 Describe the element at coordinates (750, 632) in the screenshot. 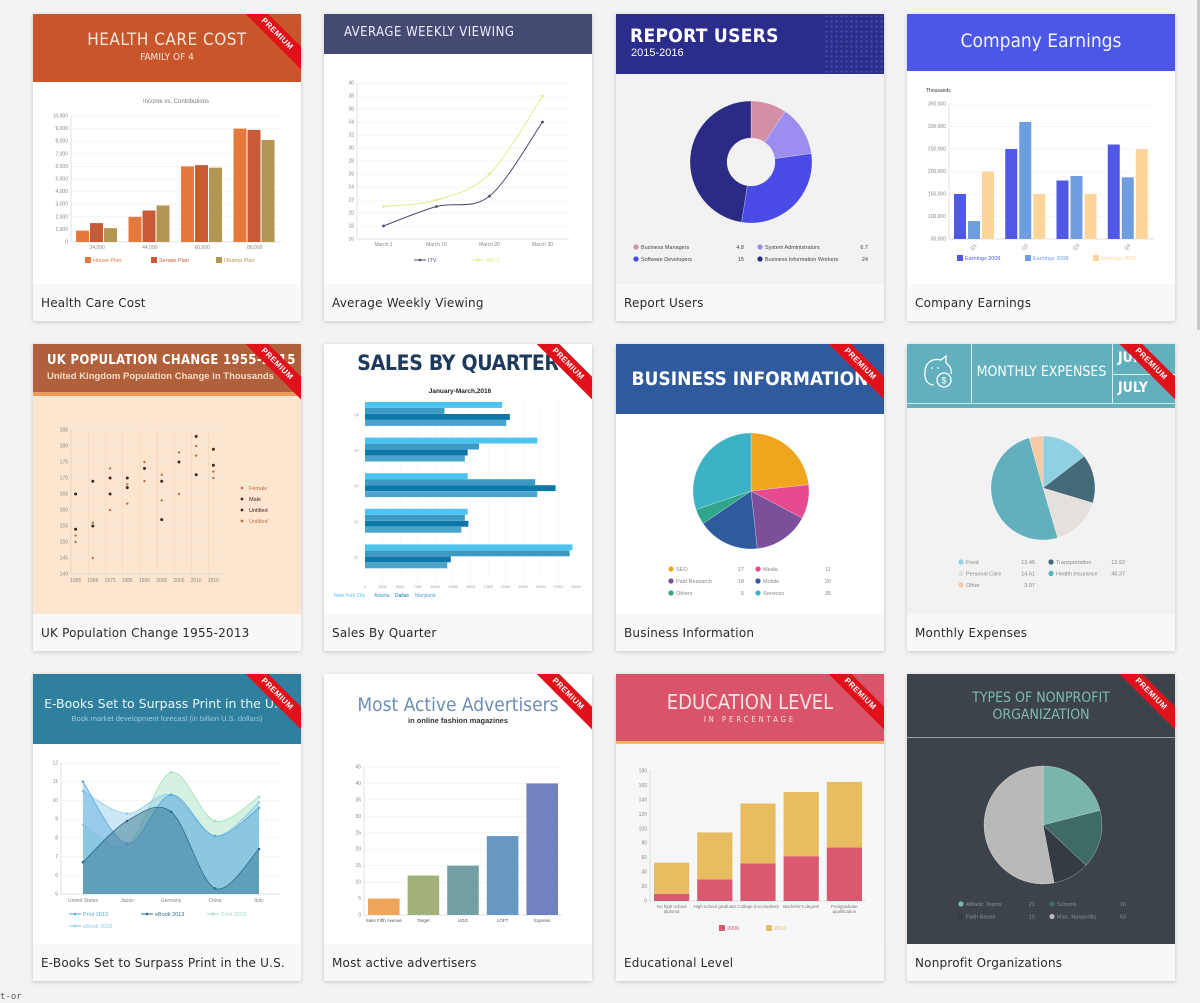

I see `card-caption: Business Information` at that location.